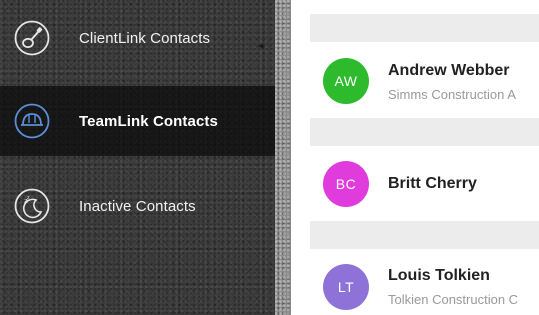  Describe the element at coordinates (148, 121) in the screenshot. I see `sidebar-item-label: TeamLink Contacts` at that location.